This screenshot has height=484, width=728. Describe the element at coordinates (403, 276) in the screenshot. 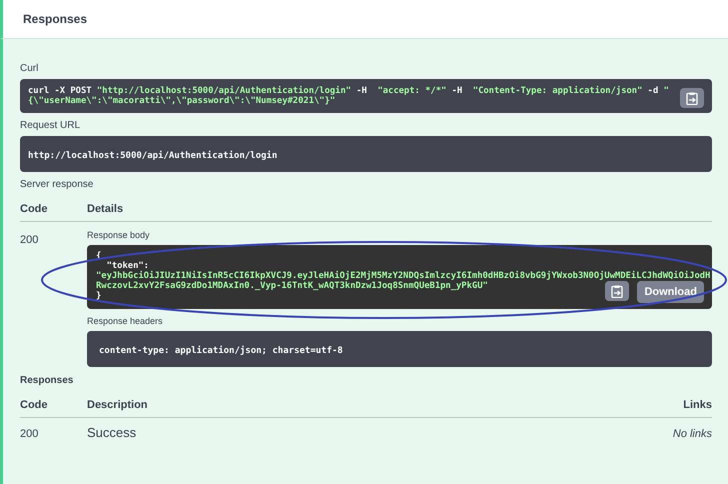

I see `code-line: "eyJhbGciOiJIUzI1NiIsInR5cCI6IkpXVCJ9.eyJleHAiOjE2MjM5MzY2NDQsImlzcyI6Imh0dHBzOi8vbG9jYWxob3N0OjUwMDEiLCJhdWQiOiJodH` at that location.